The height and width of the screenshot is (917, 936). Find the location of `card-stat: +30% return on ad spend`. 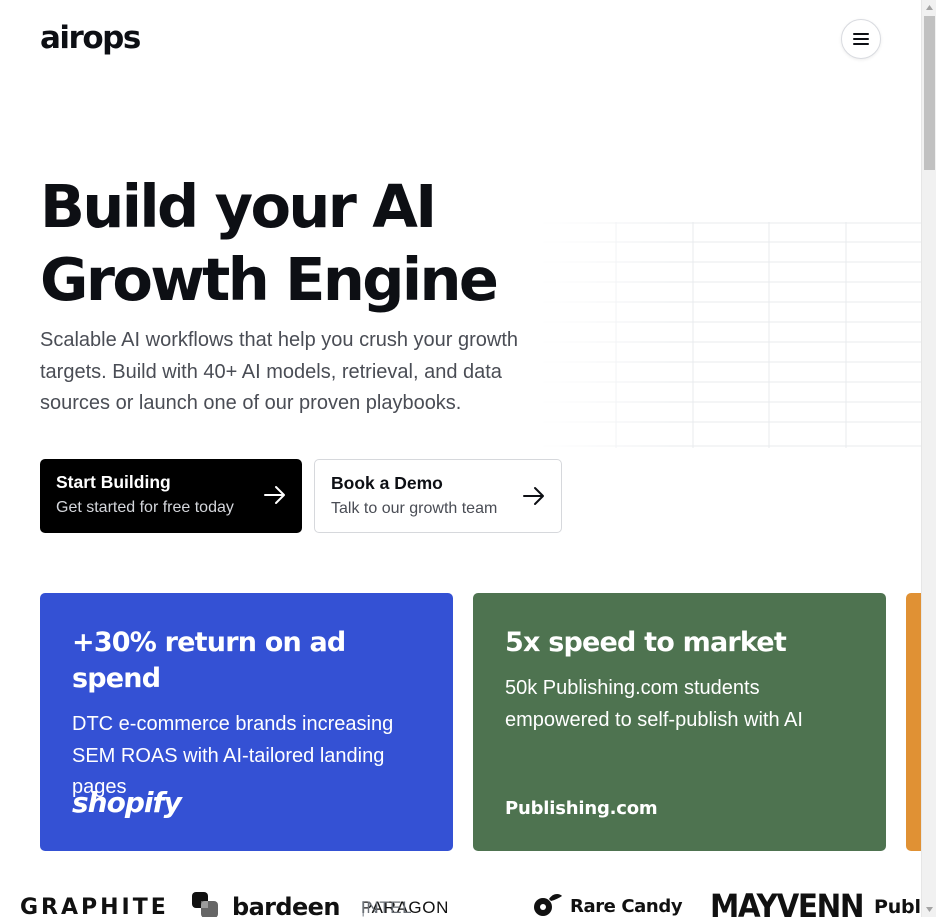

card-stat: +30% return on ad spend is located at coordinates (209, 660).